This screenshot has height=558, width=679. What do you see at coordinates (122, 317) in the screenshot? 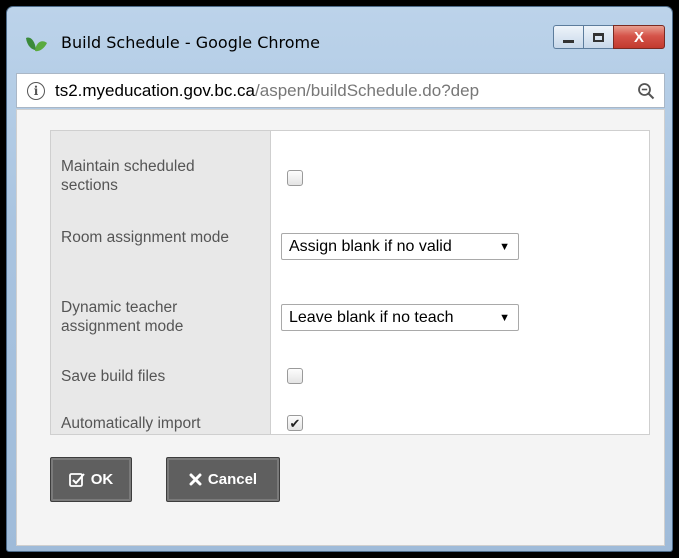
I see `teacher-assignment-label: Dynamic teacher assignment mode` at bounding box center [122, 317].